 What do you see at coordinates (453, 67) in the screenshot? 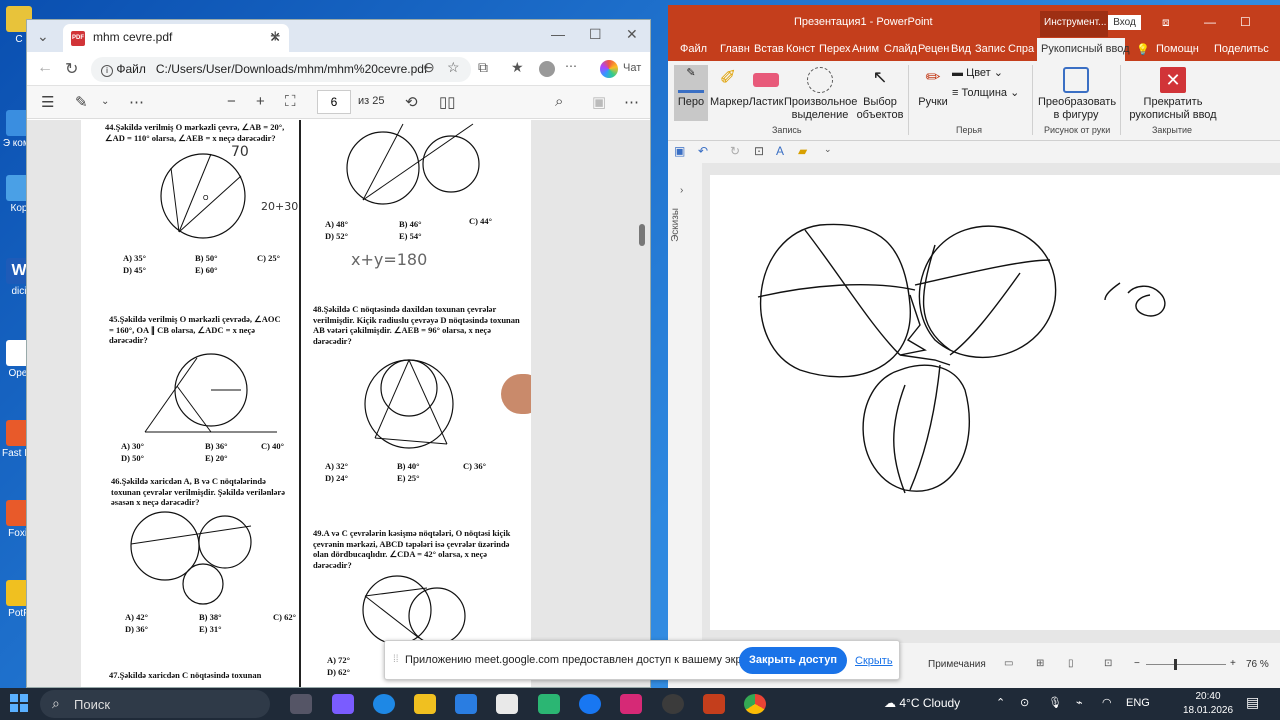
I see `favorite-star-icon: ☆` at bounding box center [453, 67].